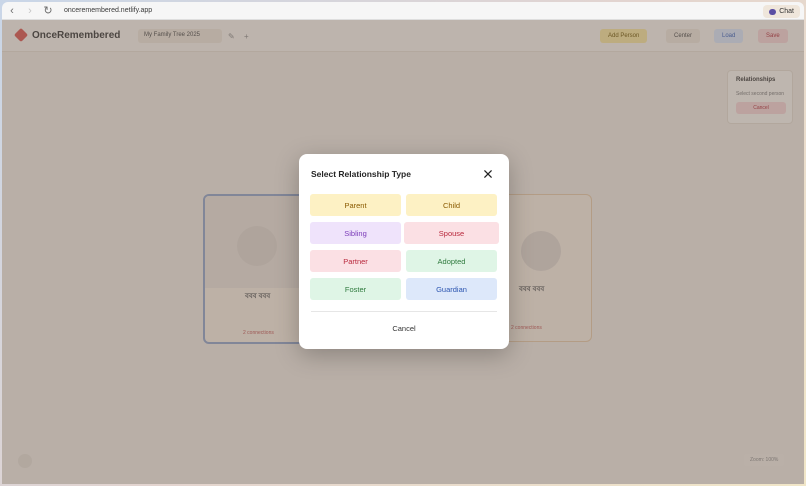 The width and height of the screenshot is (806, 486). What do you see at coordinates (108, 10) in the screenshot?
I see `address-bar: onceremembered.netlify.app` at bounding box center [108, 10].